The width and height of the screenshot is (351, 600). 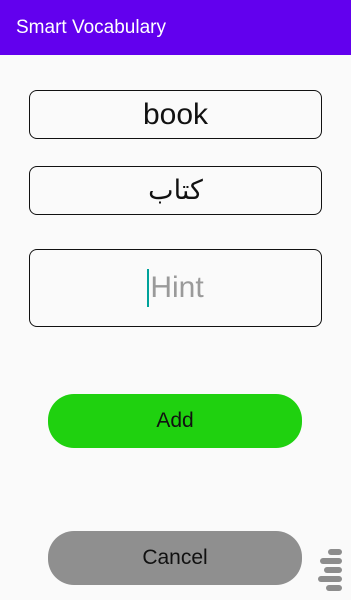 I want to click on cancel-button-label: Cancel, so click(x=175, y=557).